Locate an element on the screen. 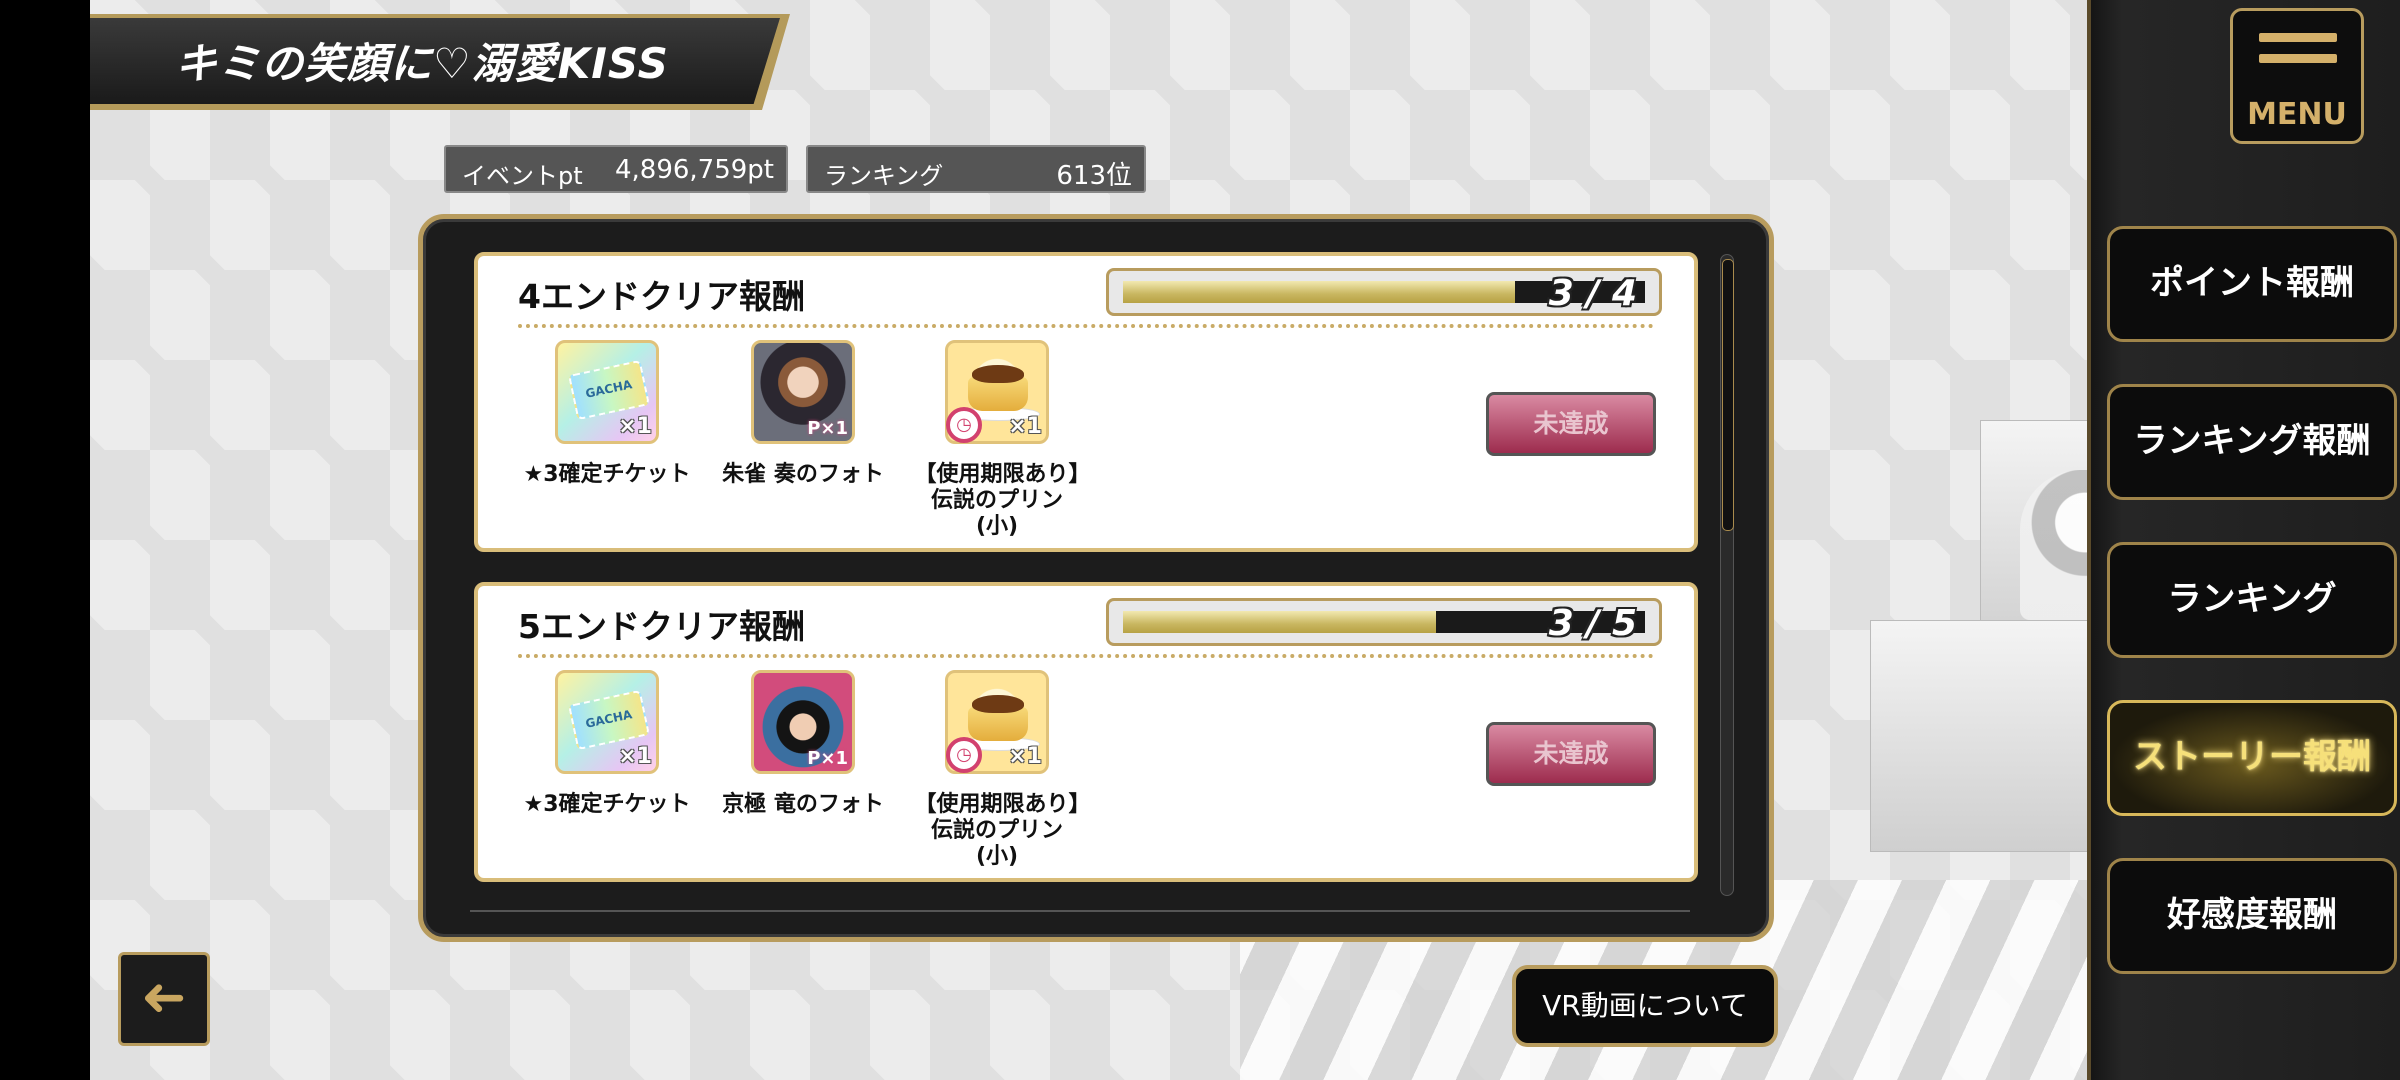 Image resolution: width=2400 pixels, height=1080 pixels. back-button: ➜ is located at coordinates (164, 999).